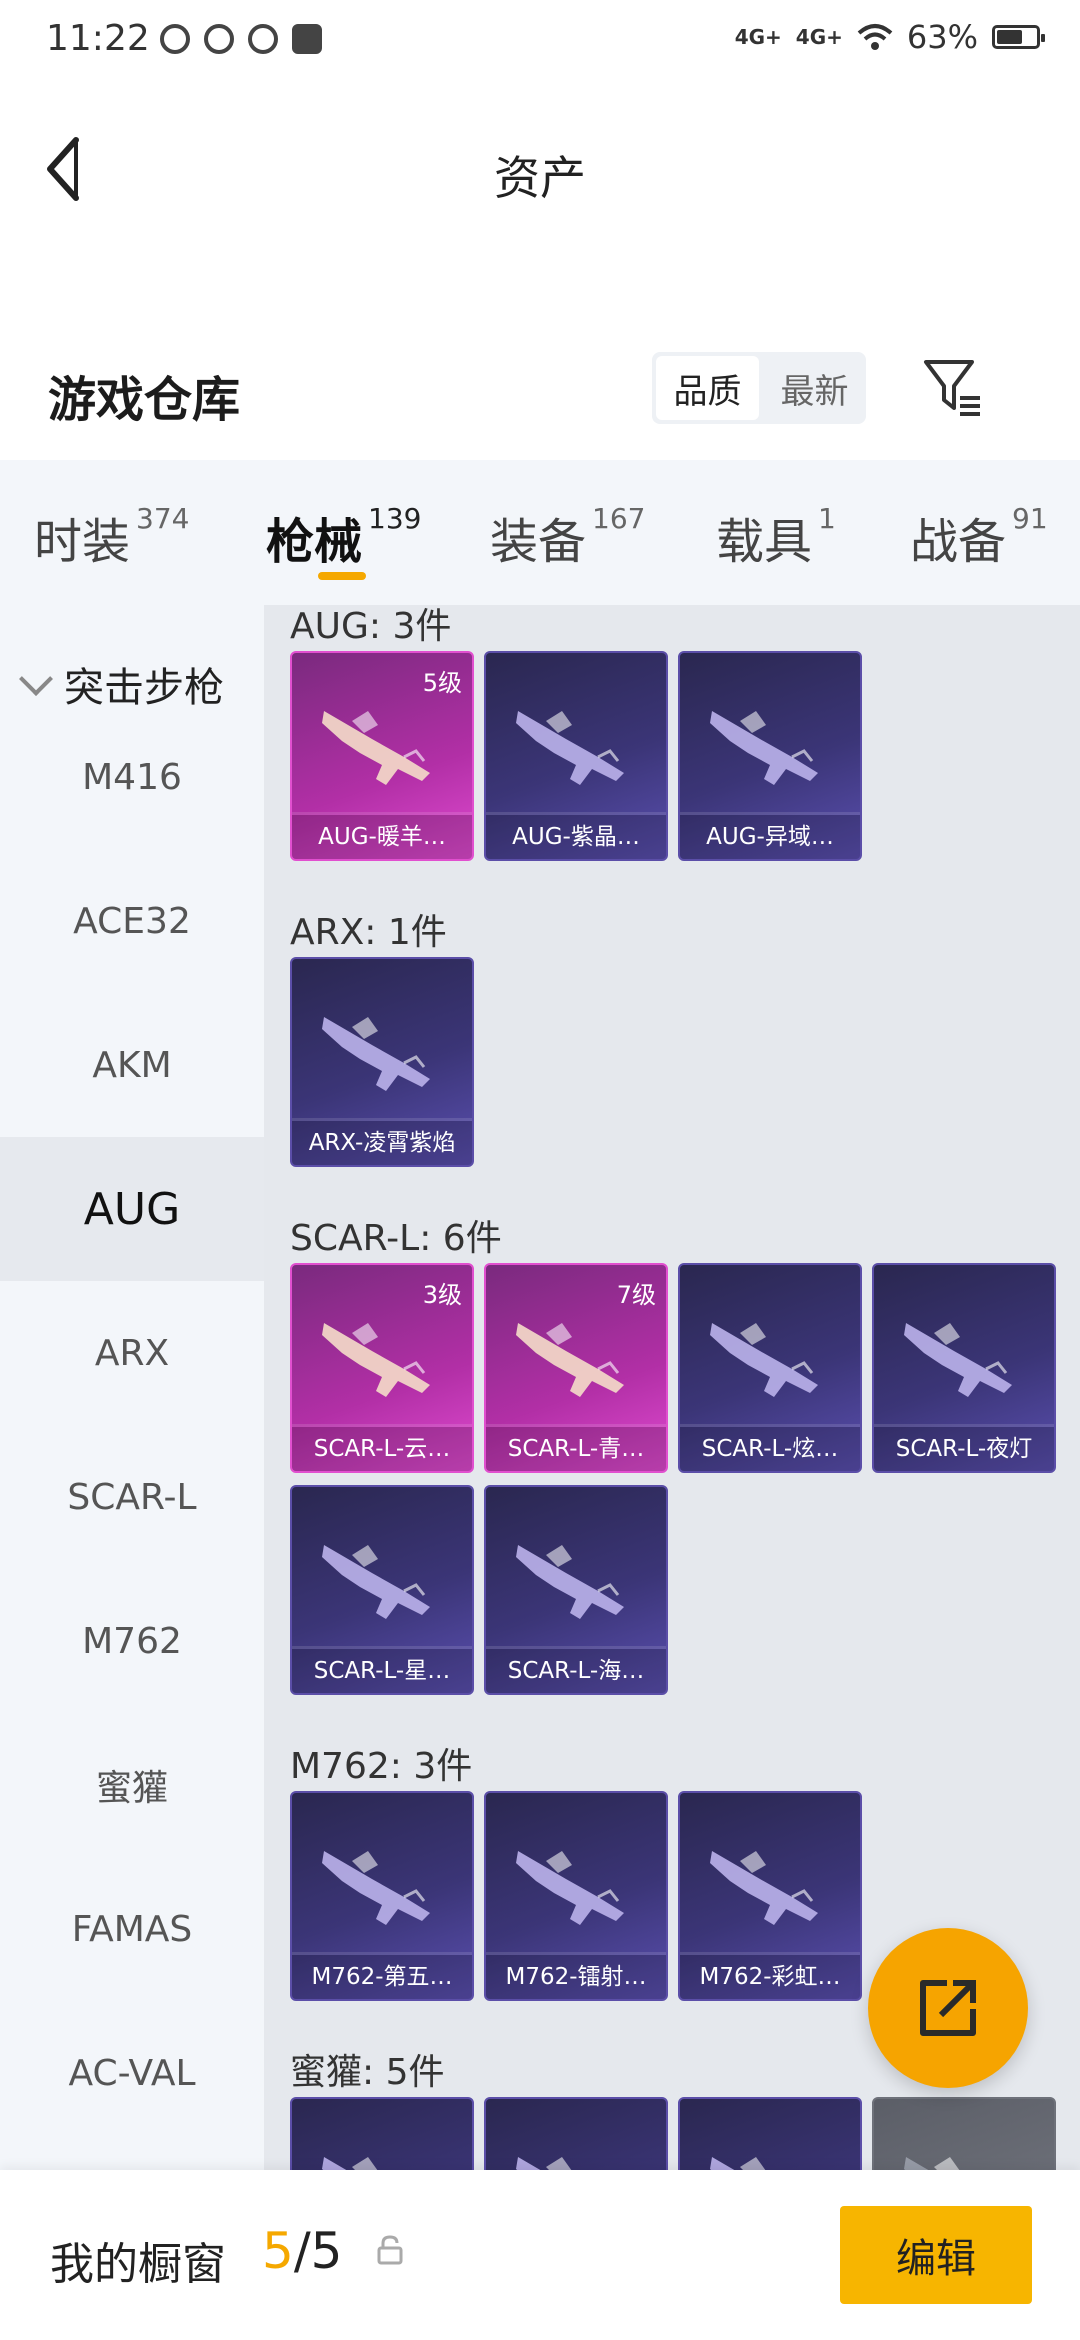  I want to click on tab-supplies: 战备 91, so click(979, 537).